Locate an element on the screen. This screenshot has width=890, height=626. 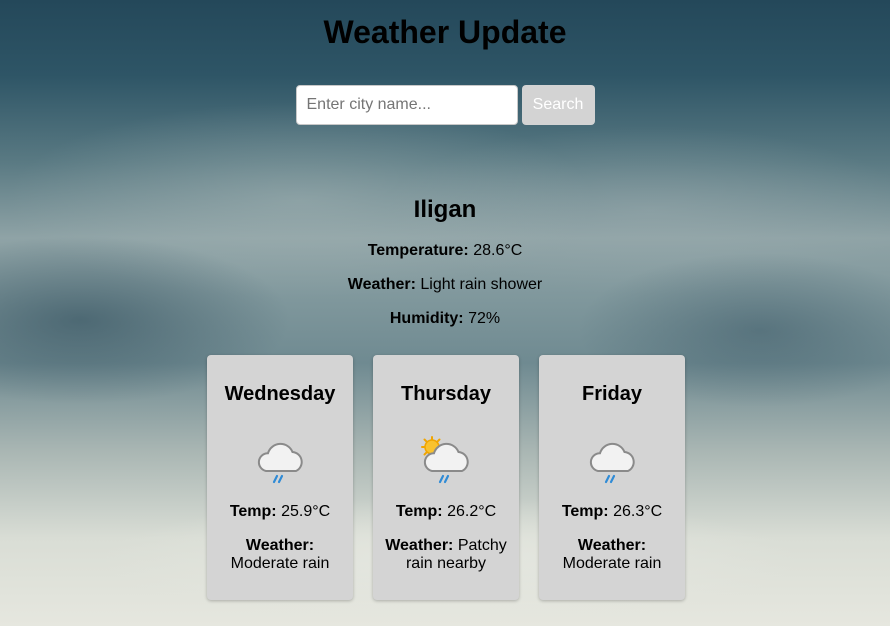
city-name: Iligan is located at coordinates (445, 209).